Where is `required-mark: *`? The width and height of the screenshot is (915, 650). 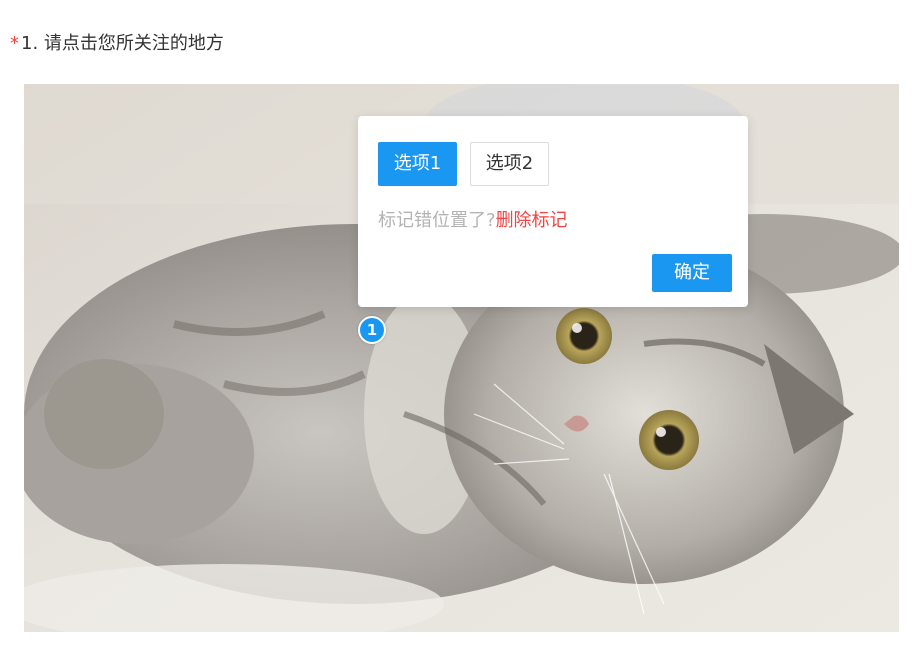
required-mark: * is located at coordinates (14, 43).